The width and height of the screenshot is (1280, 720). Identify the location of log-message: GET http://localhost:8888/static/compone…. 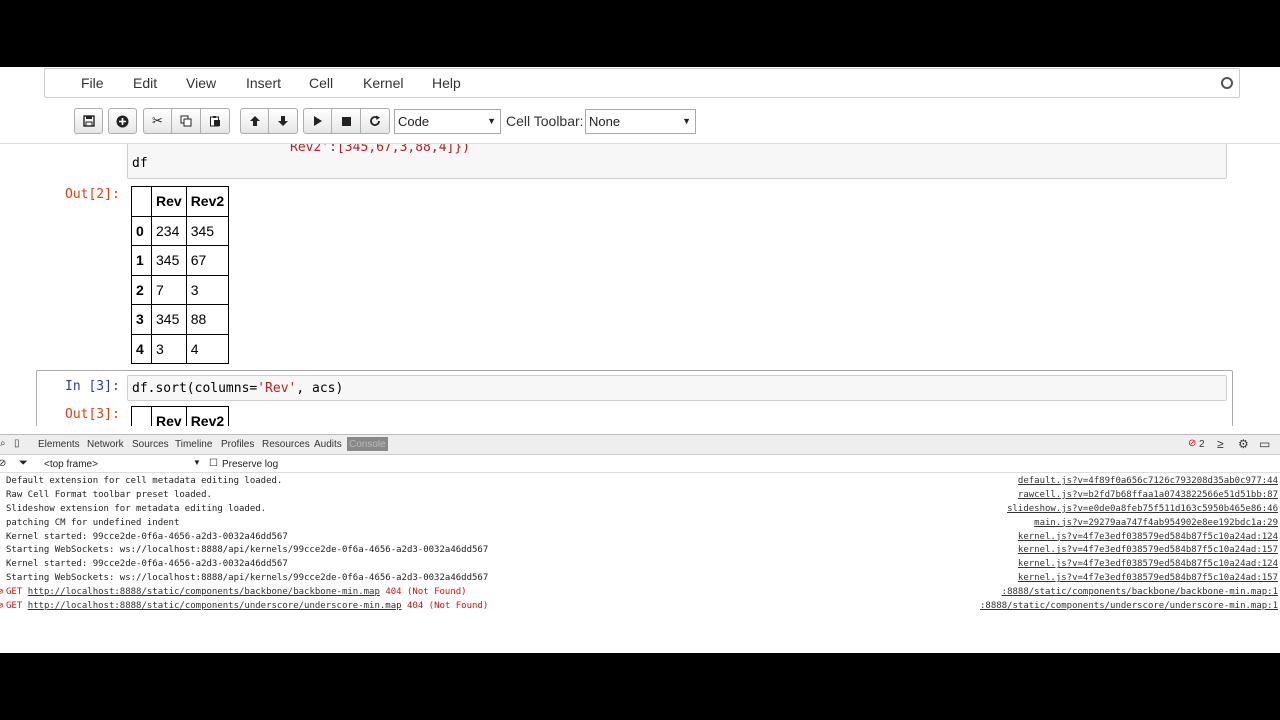
(247, 607).